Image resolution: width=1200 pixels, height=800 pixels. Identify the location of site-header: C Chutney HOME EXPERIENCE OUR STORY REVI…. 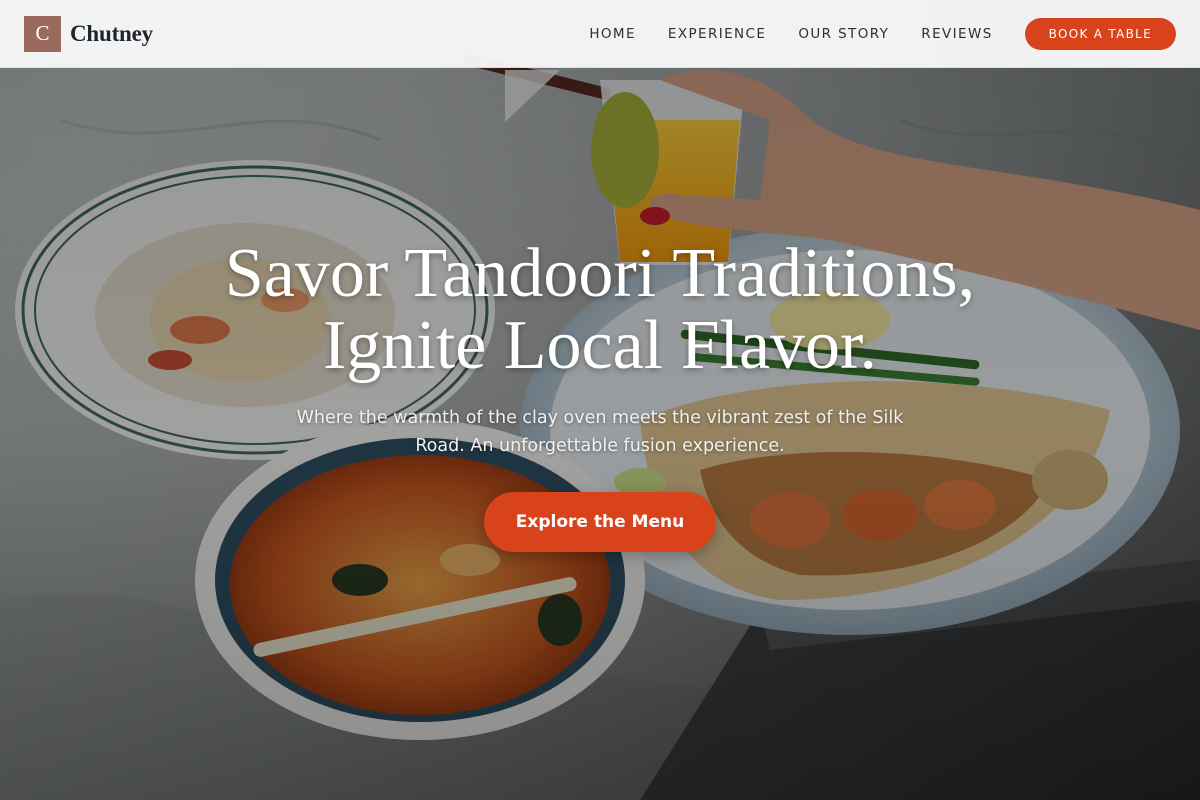
(600, 34).